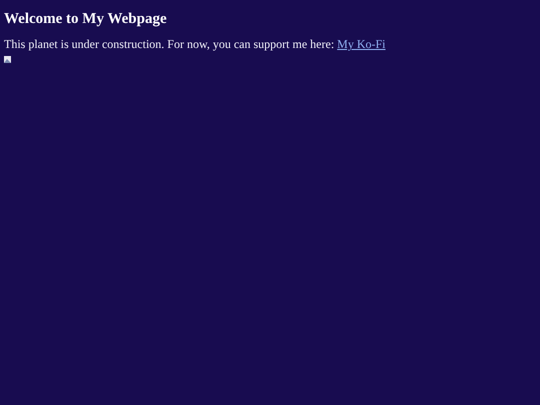 The width and height of the screenshot is (540, 405). I want to click on broken-image-icon, so click(7, 59).